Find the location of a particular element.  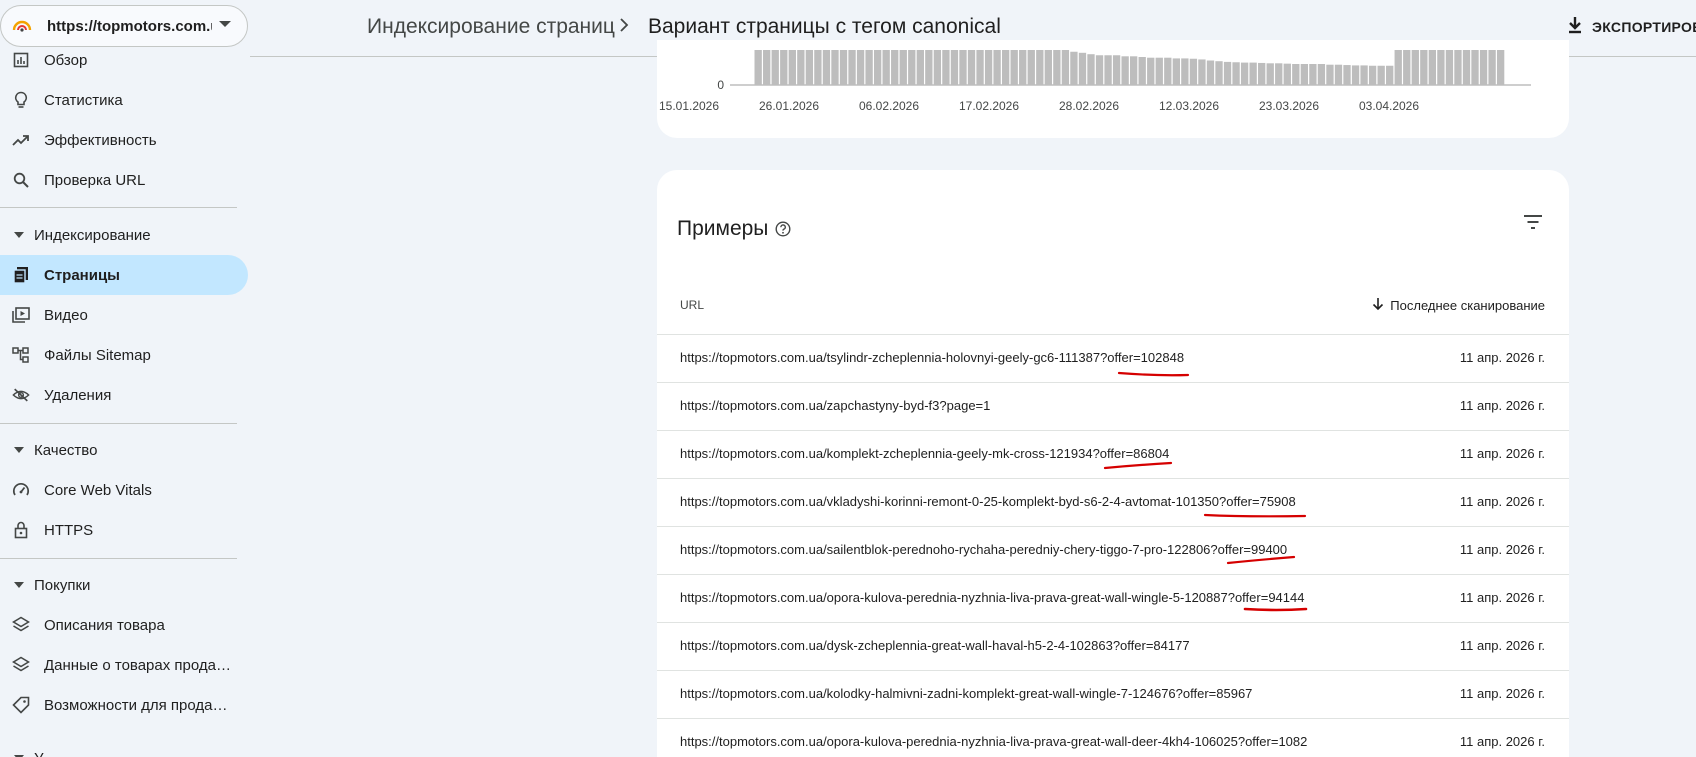

filter-icon is located at coordinates (1533, 224).